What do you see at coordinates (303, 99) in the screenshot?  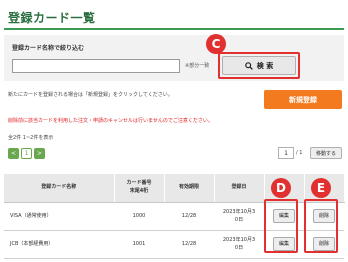 I see `new-register-button: 新規登録` at bounding box center [303, 99].